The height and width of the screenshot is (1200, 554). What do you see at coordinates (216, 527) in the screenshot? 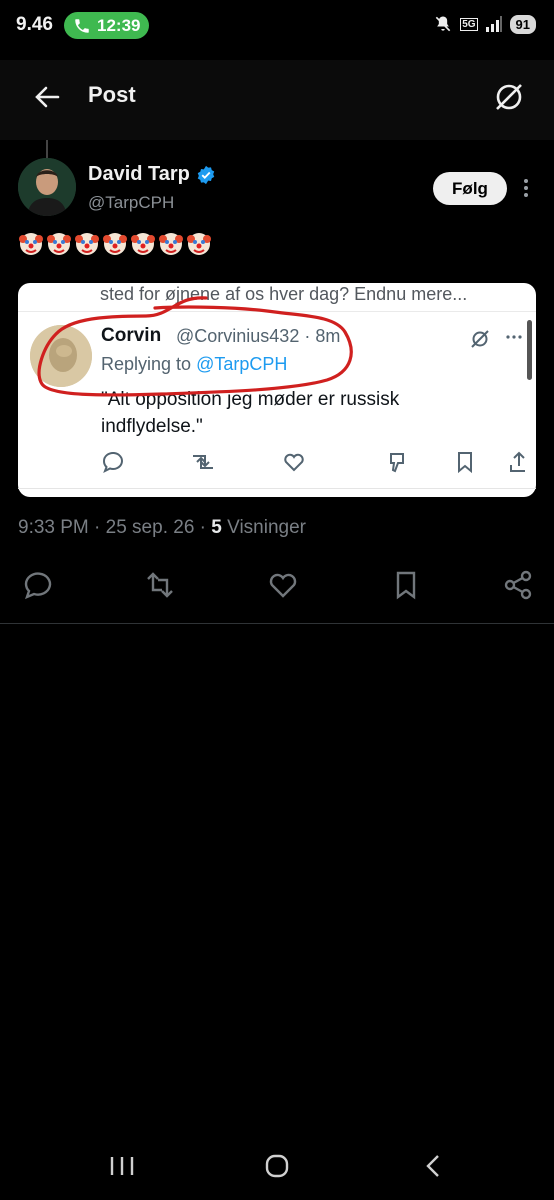
I see `views-count: 5` at bounding box center [216, 527].